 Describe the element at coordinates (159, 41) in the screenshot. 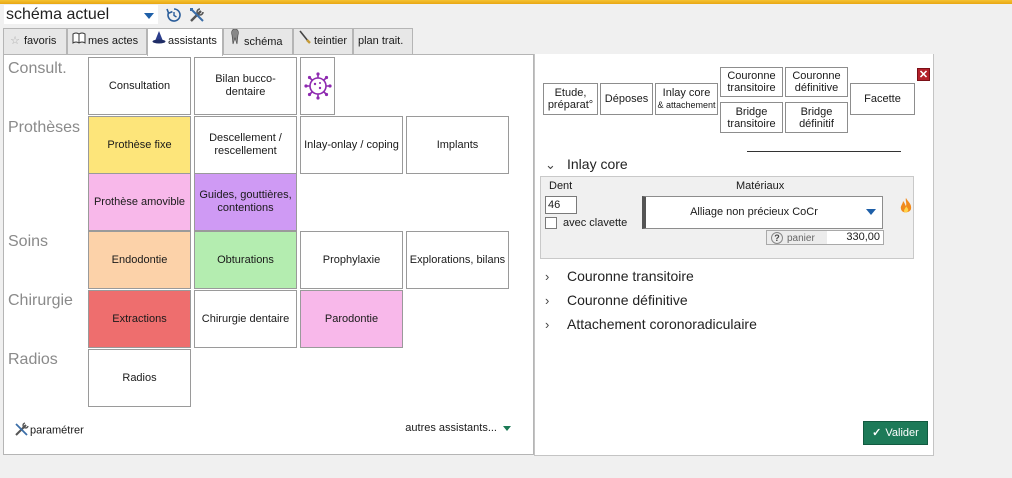

I see `wizard-hat-icon` at that location.